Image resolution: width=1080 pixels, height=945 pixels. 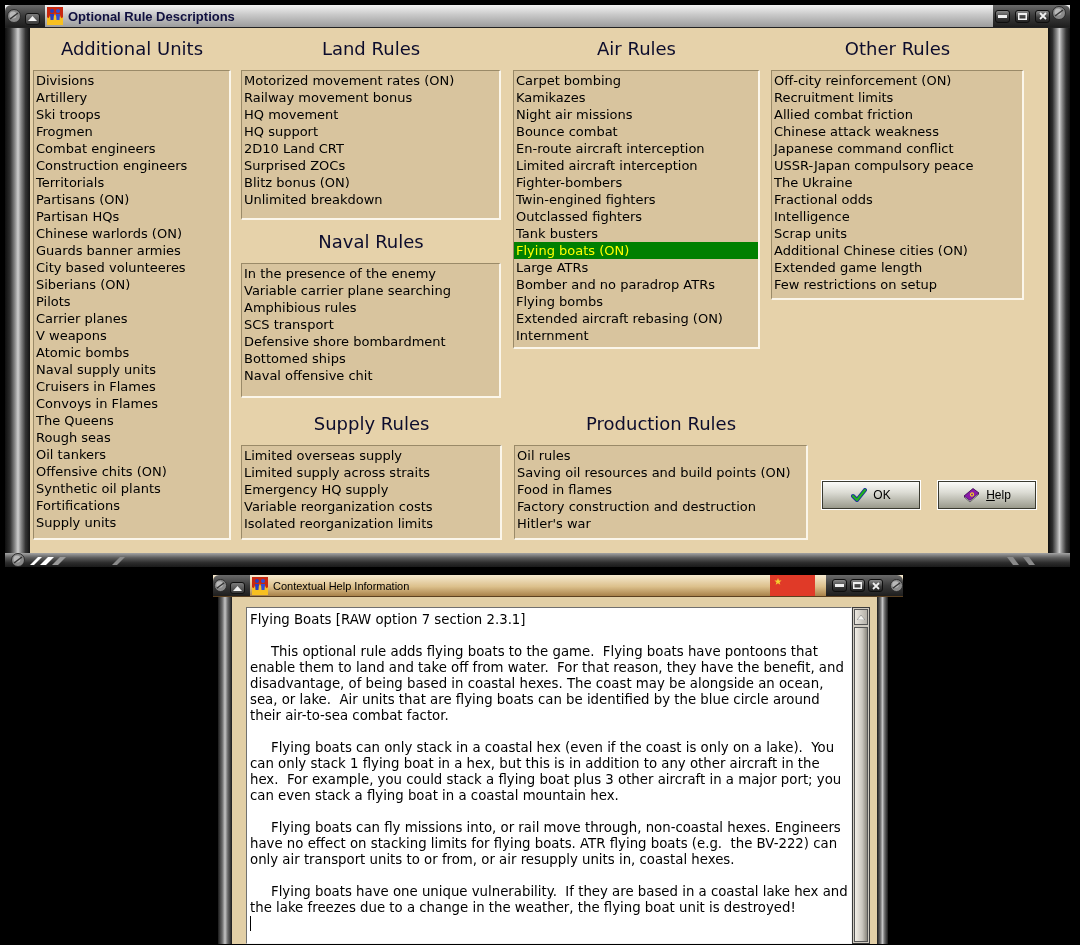 I want to click on scroll-up-button, so click(x=861, y=617).